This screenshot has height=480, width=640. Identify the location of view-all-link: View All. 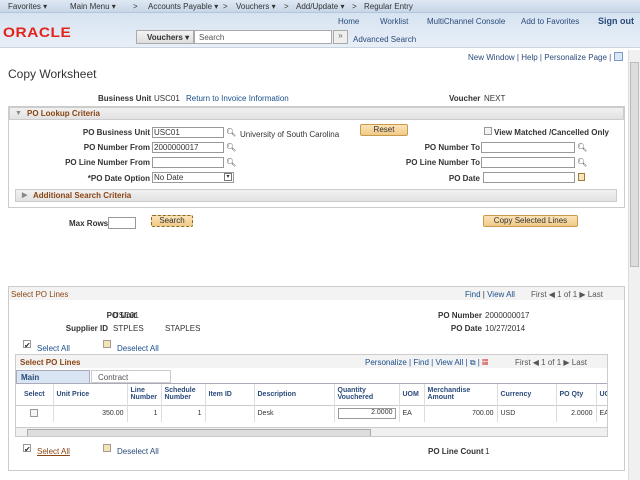
(501, 294).